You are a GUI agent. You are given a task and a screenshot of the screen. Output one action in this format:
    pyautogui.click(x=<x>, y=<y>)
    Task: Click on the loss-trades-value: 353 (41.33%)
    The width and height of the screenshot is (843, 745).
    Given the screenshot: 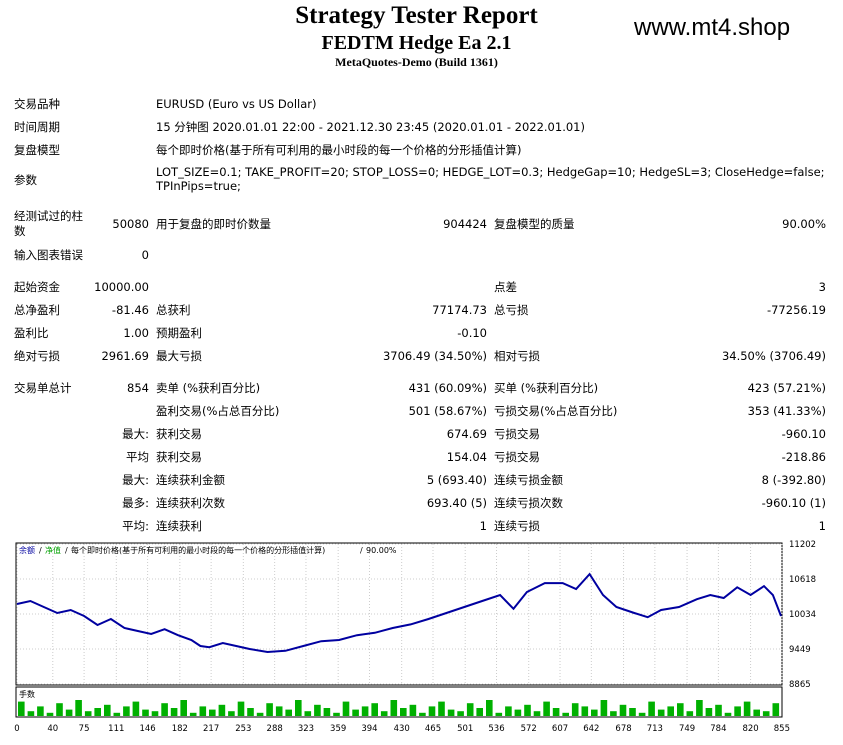 What is the action you would take?
    pyautogui.click(x=786, y=411)
    